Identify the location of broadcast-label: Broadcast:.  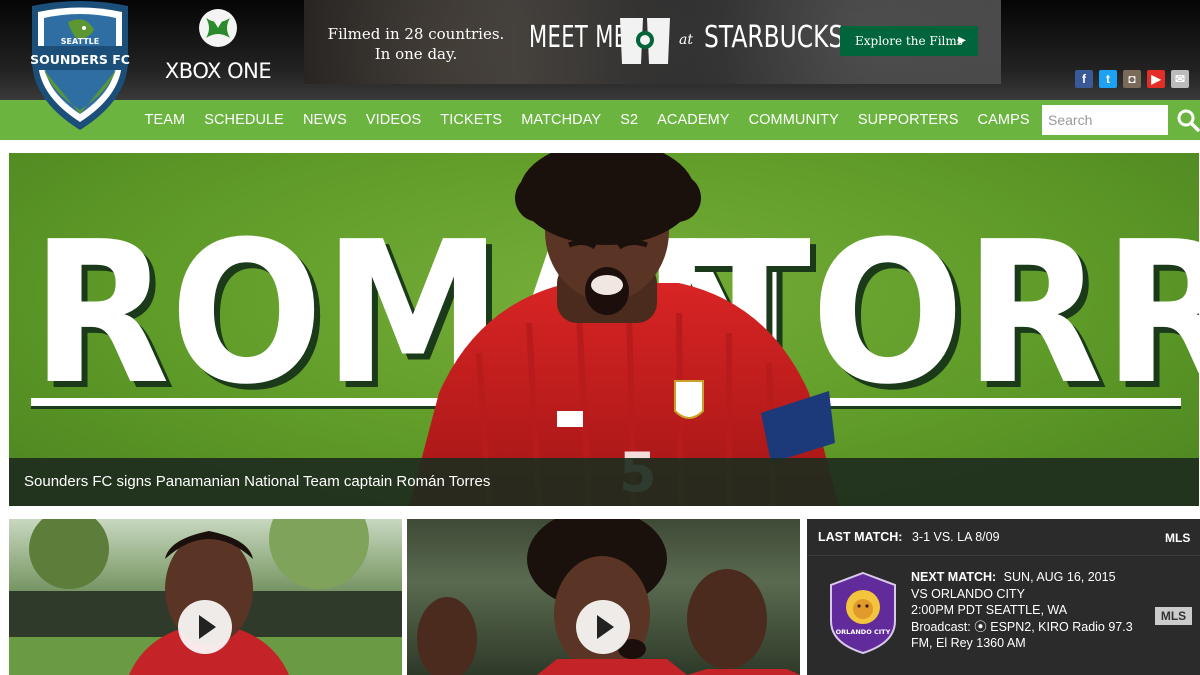
(941, 626).